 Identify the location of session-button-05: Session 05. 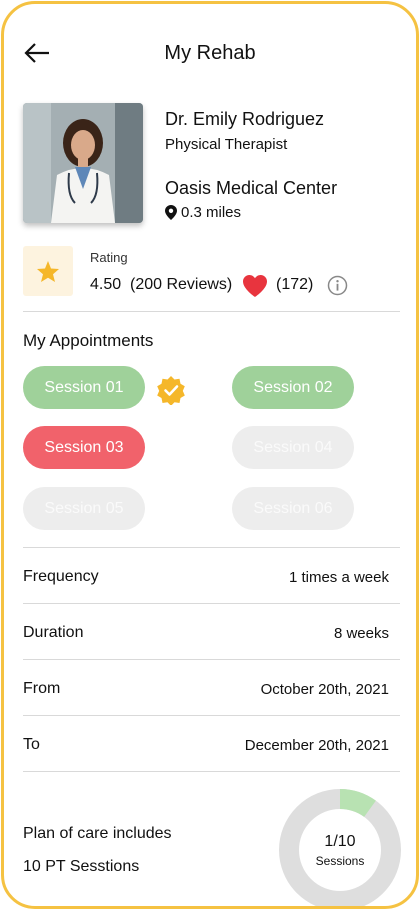
(84, 508).